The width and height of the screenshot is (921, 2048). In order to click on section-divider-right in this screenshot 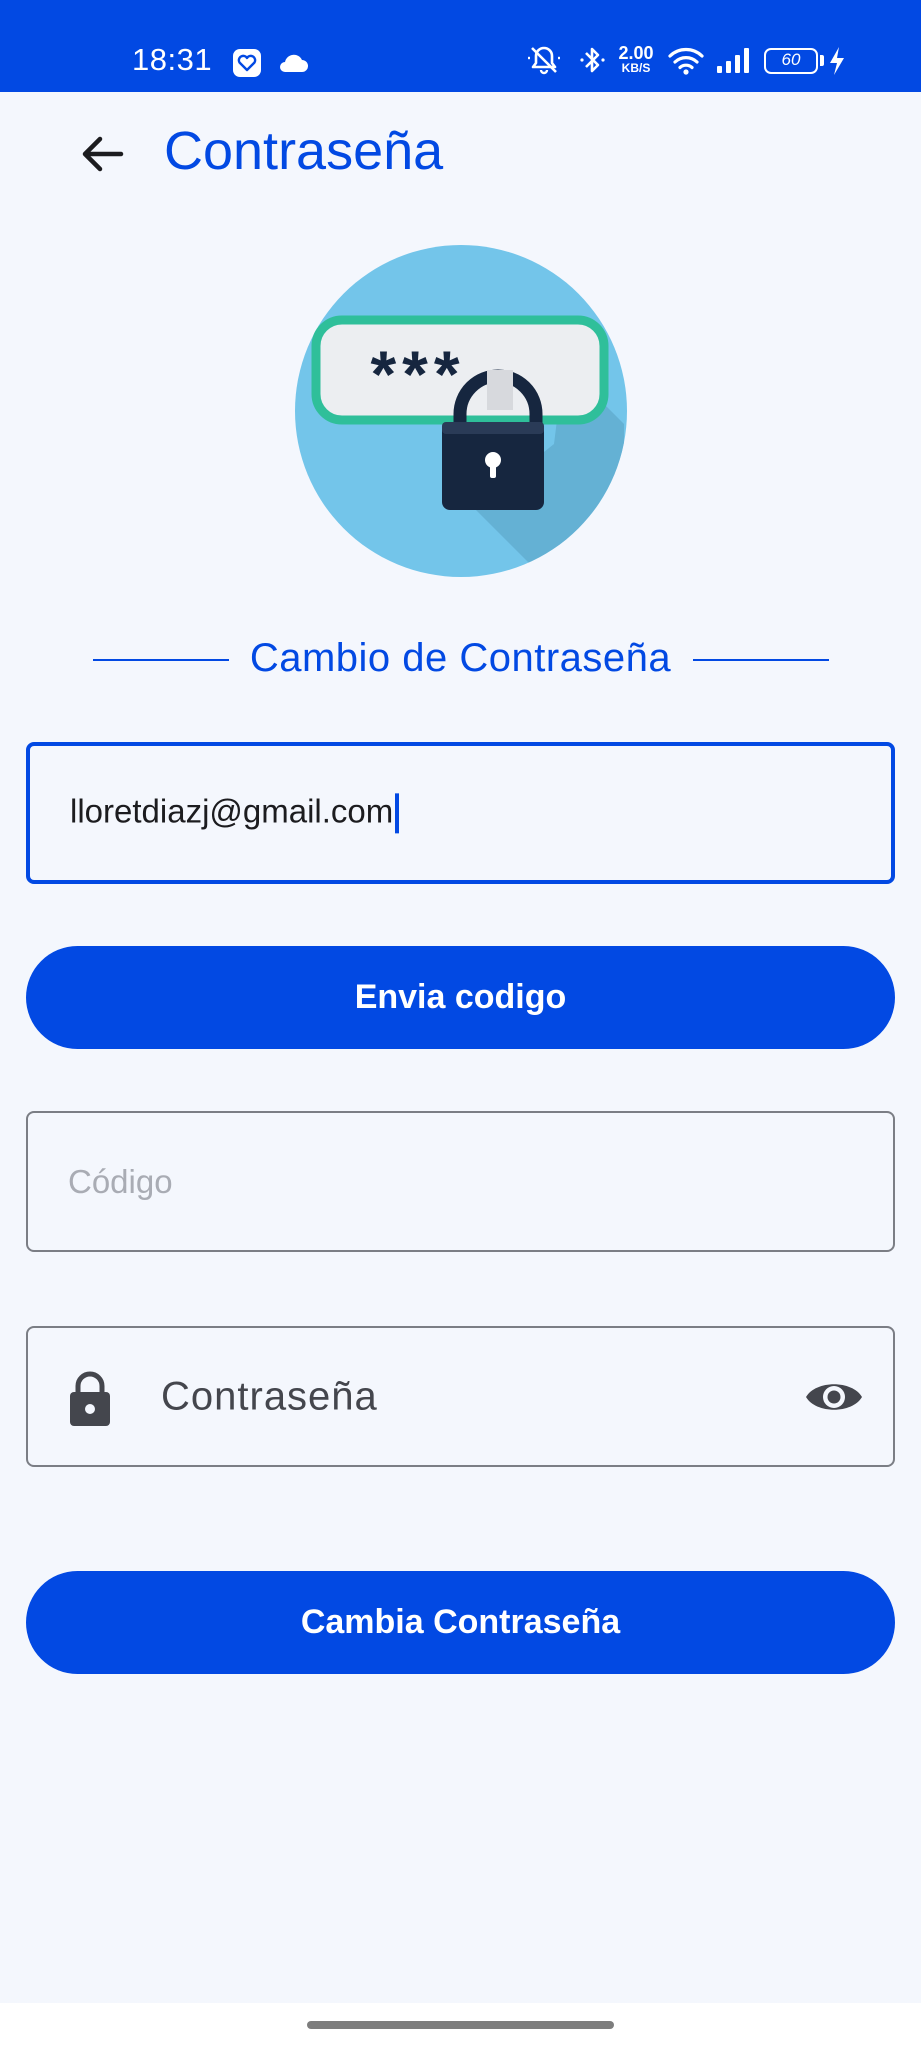, I will do `click(761, 660)`.